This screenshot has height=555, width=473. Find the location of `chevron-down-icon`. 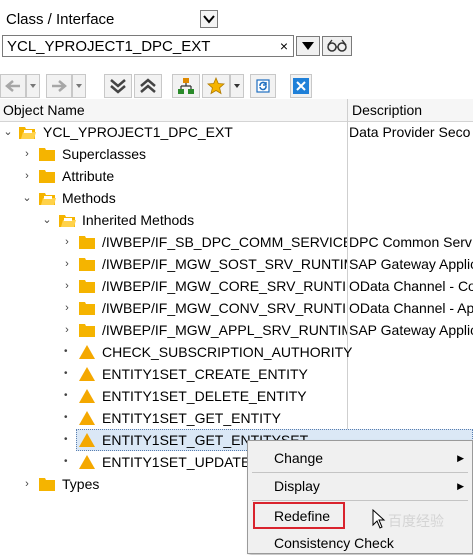

chevron-down-icon is located at coordinates (209, 19).